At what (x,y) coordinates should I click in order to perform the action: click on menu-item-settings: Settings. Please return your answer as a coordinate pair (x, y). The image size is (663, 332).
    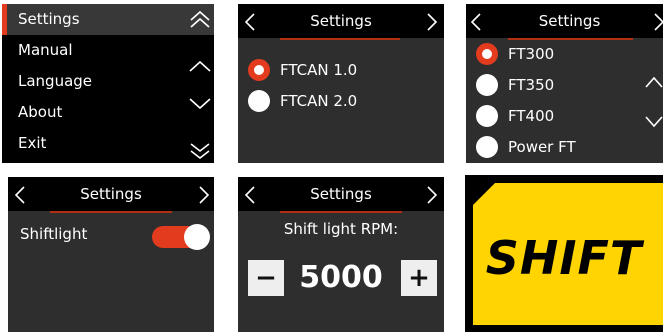
    Looking at the image, I should click on (93, 19).